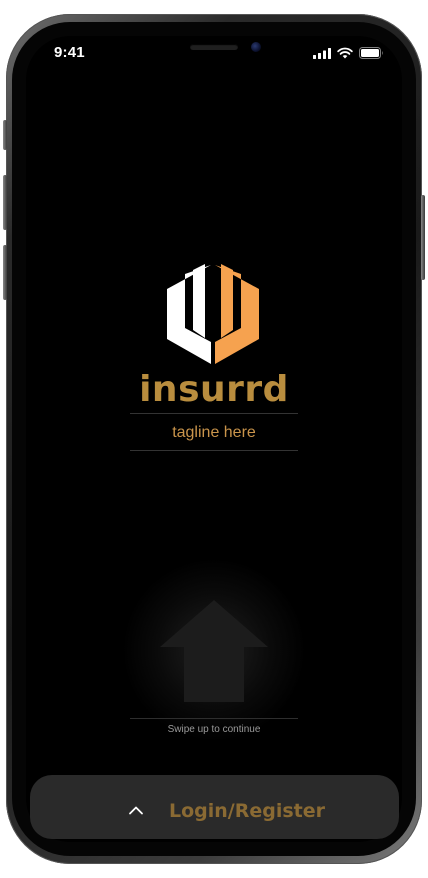 Image resolution: width=428 pixels, height=878 pixels. I want to click on brand-tagline: tagline here, so click(214, 432).